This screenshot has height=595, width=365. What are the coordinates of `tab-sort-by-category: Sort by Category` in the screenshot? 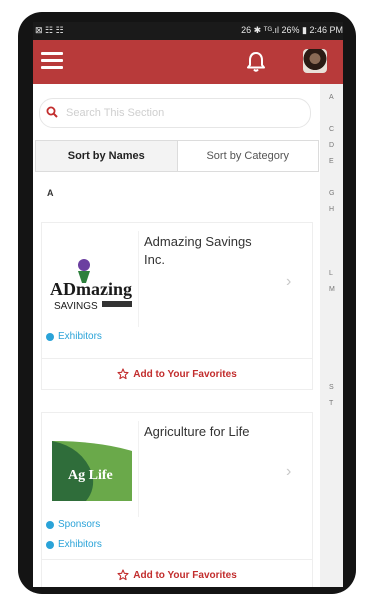 It's located at (247, 156).